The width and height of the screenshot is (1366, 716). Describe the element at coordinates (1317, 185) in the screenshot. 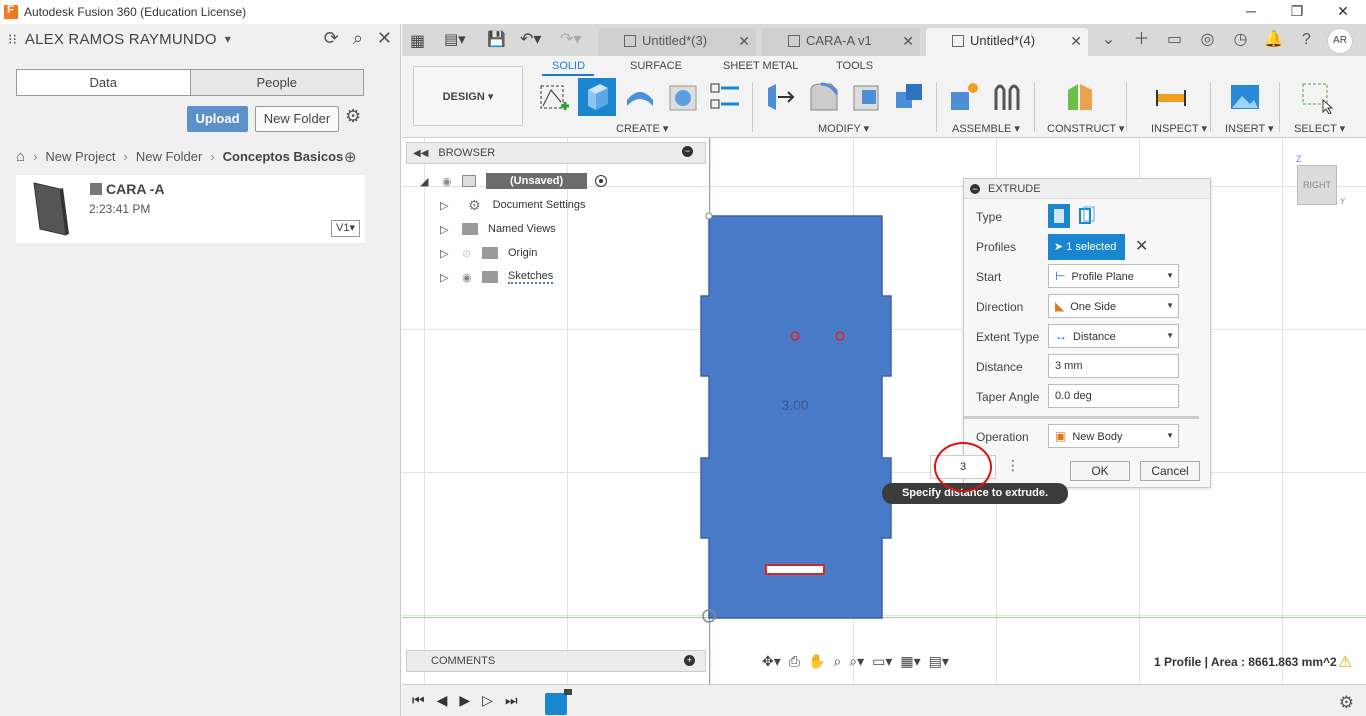

I see `view-cube: RIGHT` at that location.